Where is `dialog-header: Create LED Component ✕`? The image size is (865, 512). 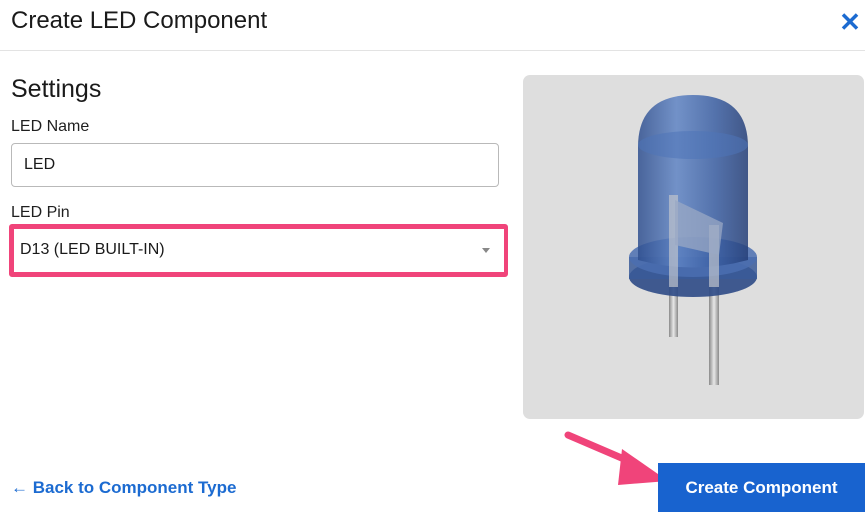 dialog-header: Create LED Component ✕ is located at coordinates (432, 25).